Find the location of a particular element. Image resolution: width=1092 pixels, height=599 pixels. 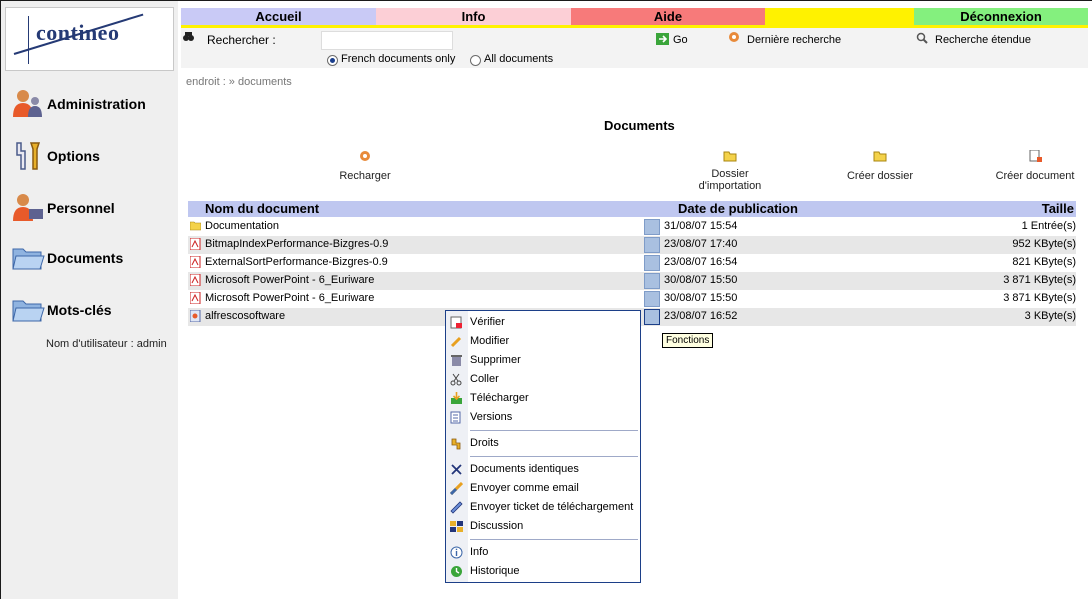

column-header-date: Date de publication is located at coordinates (738, 208).